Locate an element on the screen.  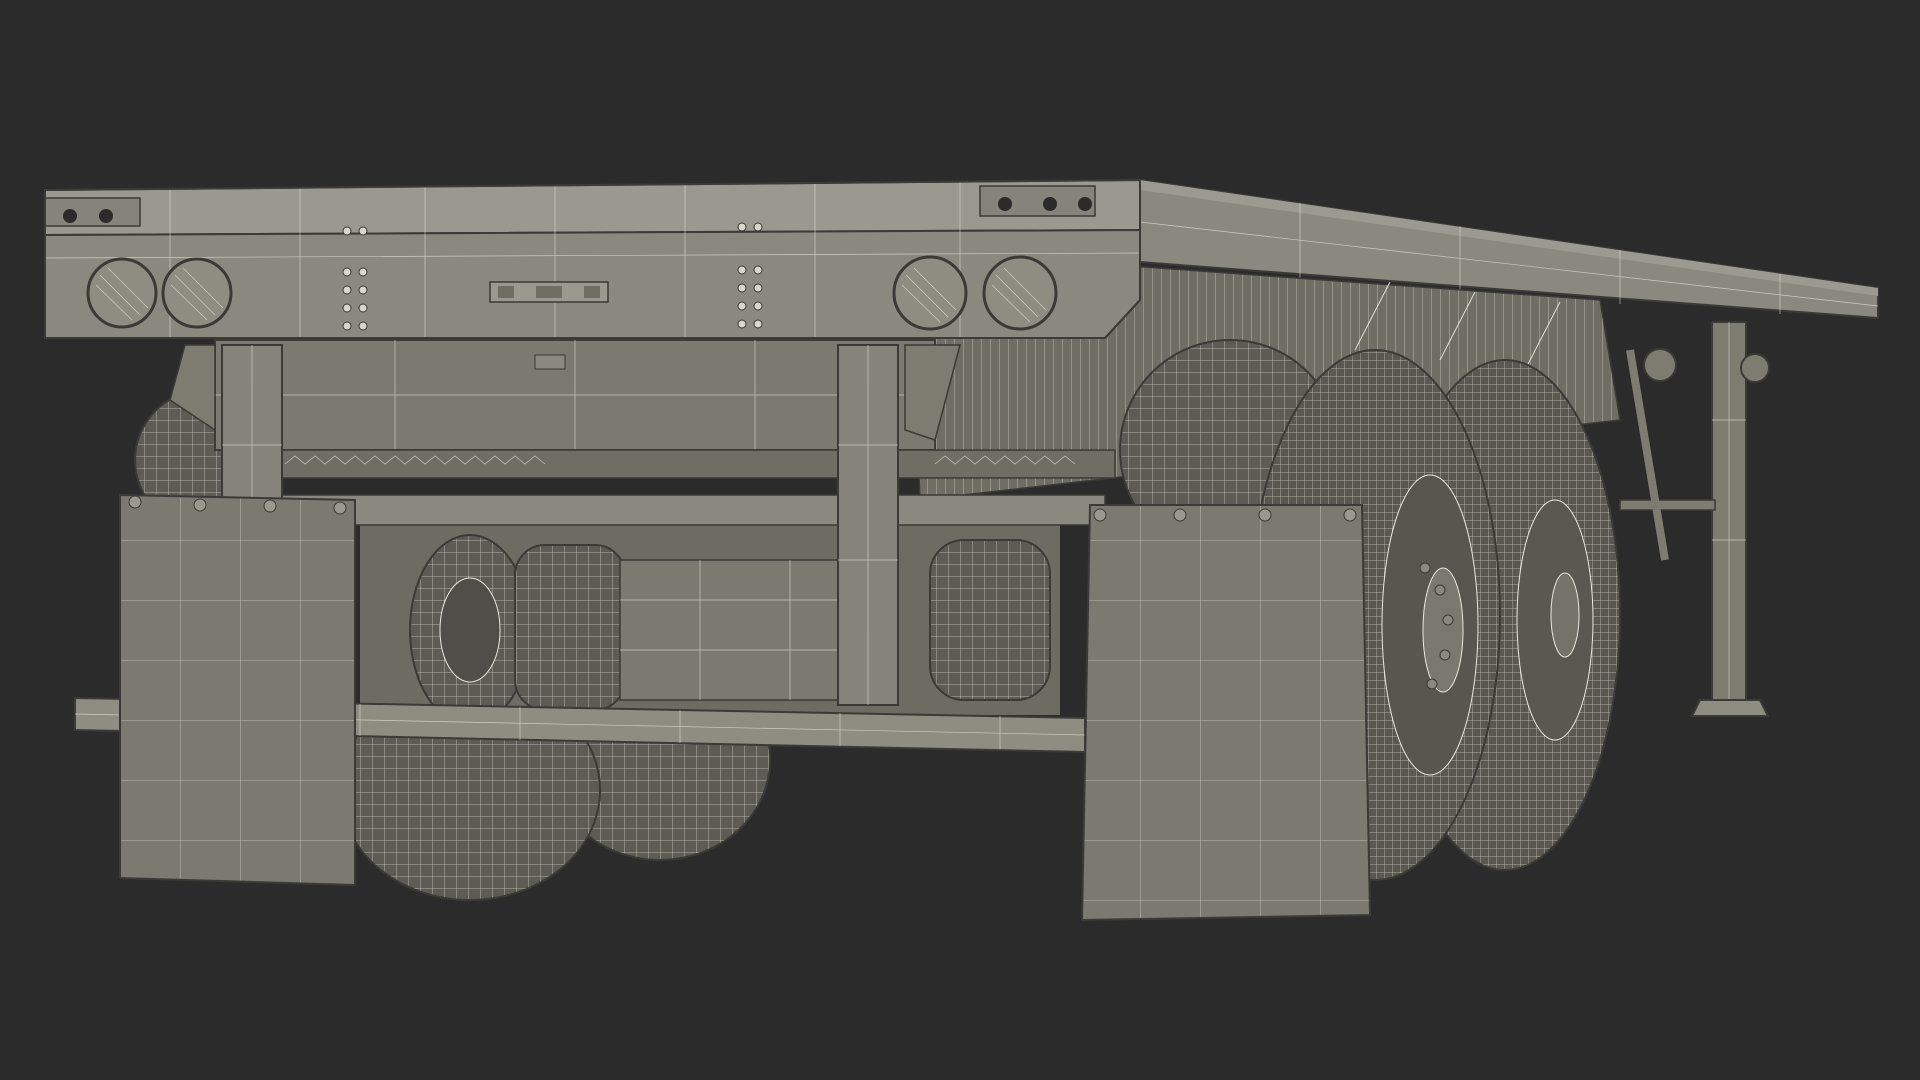
tail-light-right-outer is located at coordinates (1020, 293).